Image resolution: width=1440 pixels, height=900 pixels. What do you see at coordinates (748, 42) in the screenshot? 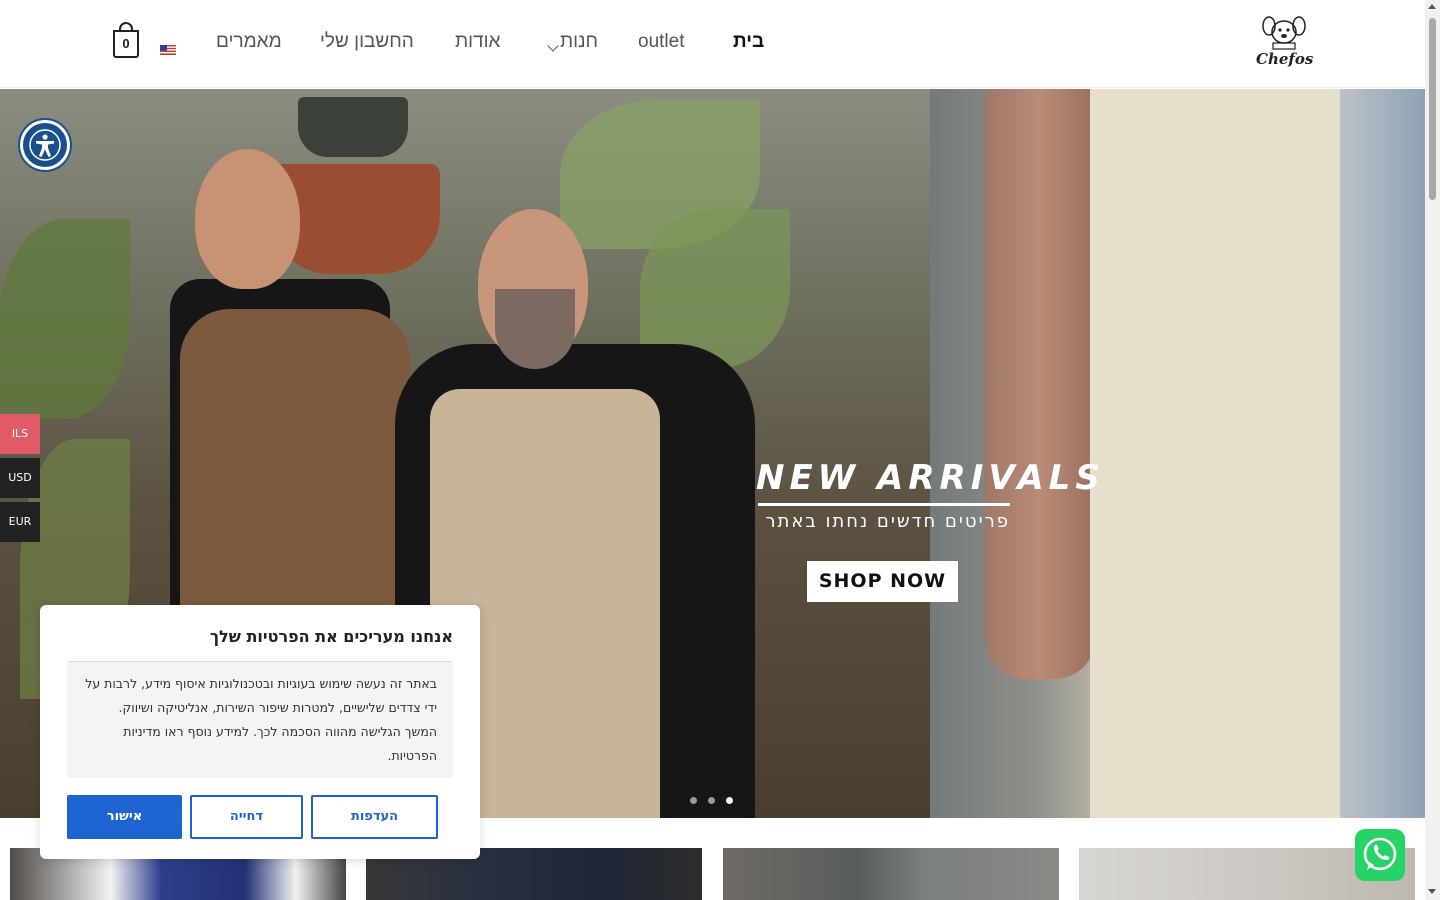
I see `nav-item-home: בית` at bounding box center [748, 42].